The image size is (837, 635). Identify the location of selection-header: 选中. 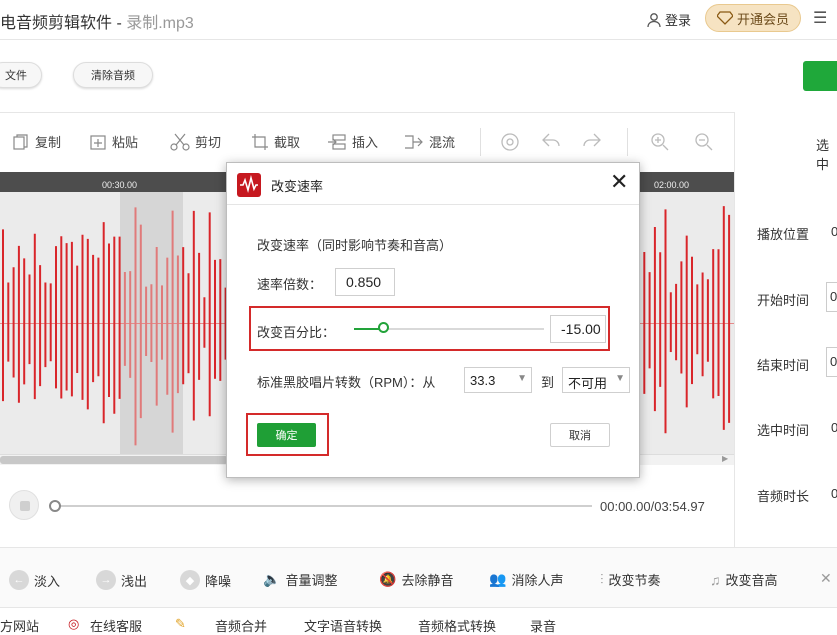
(823, 155).